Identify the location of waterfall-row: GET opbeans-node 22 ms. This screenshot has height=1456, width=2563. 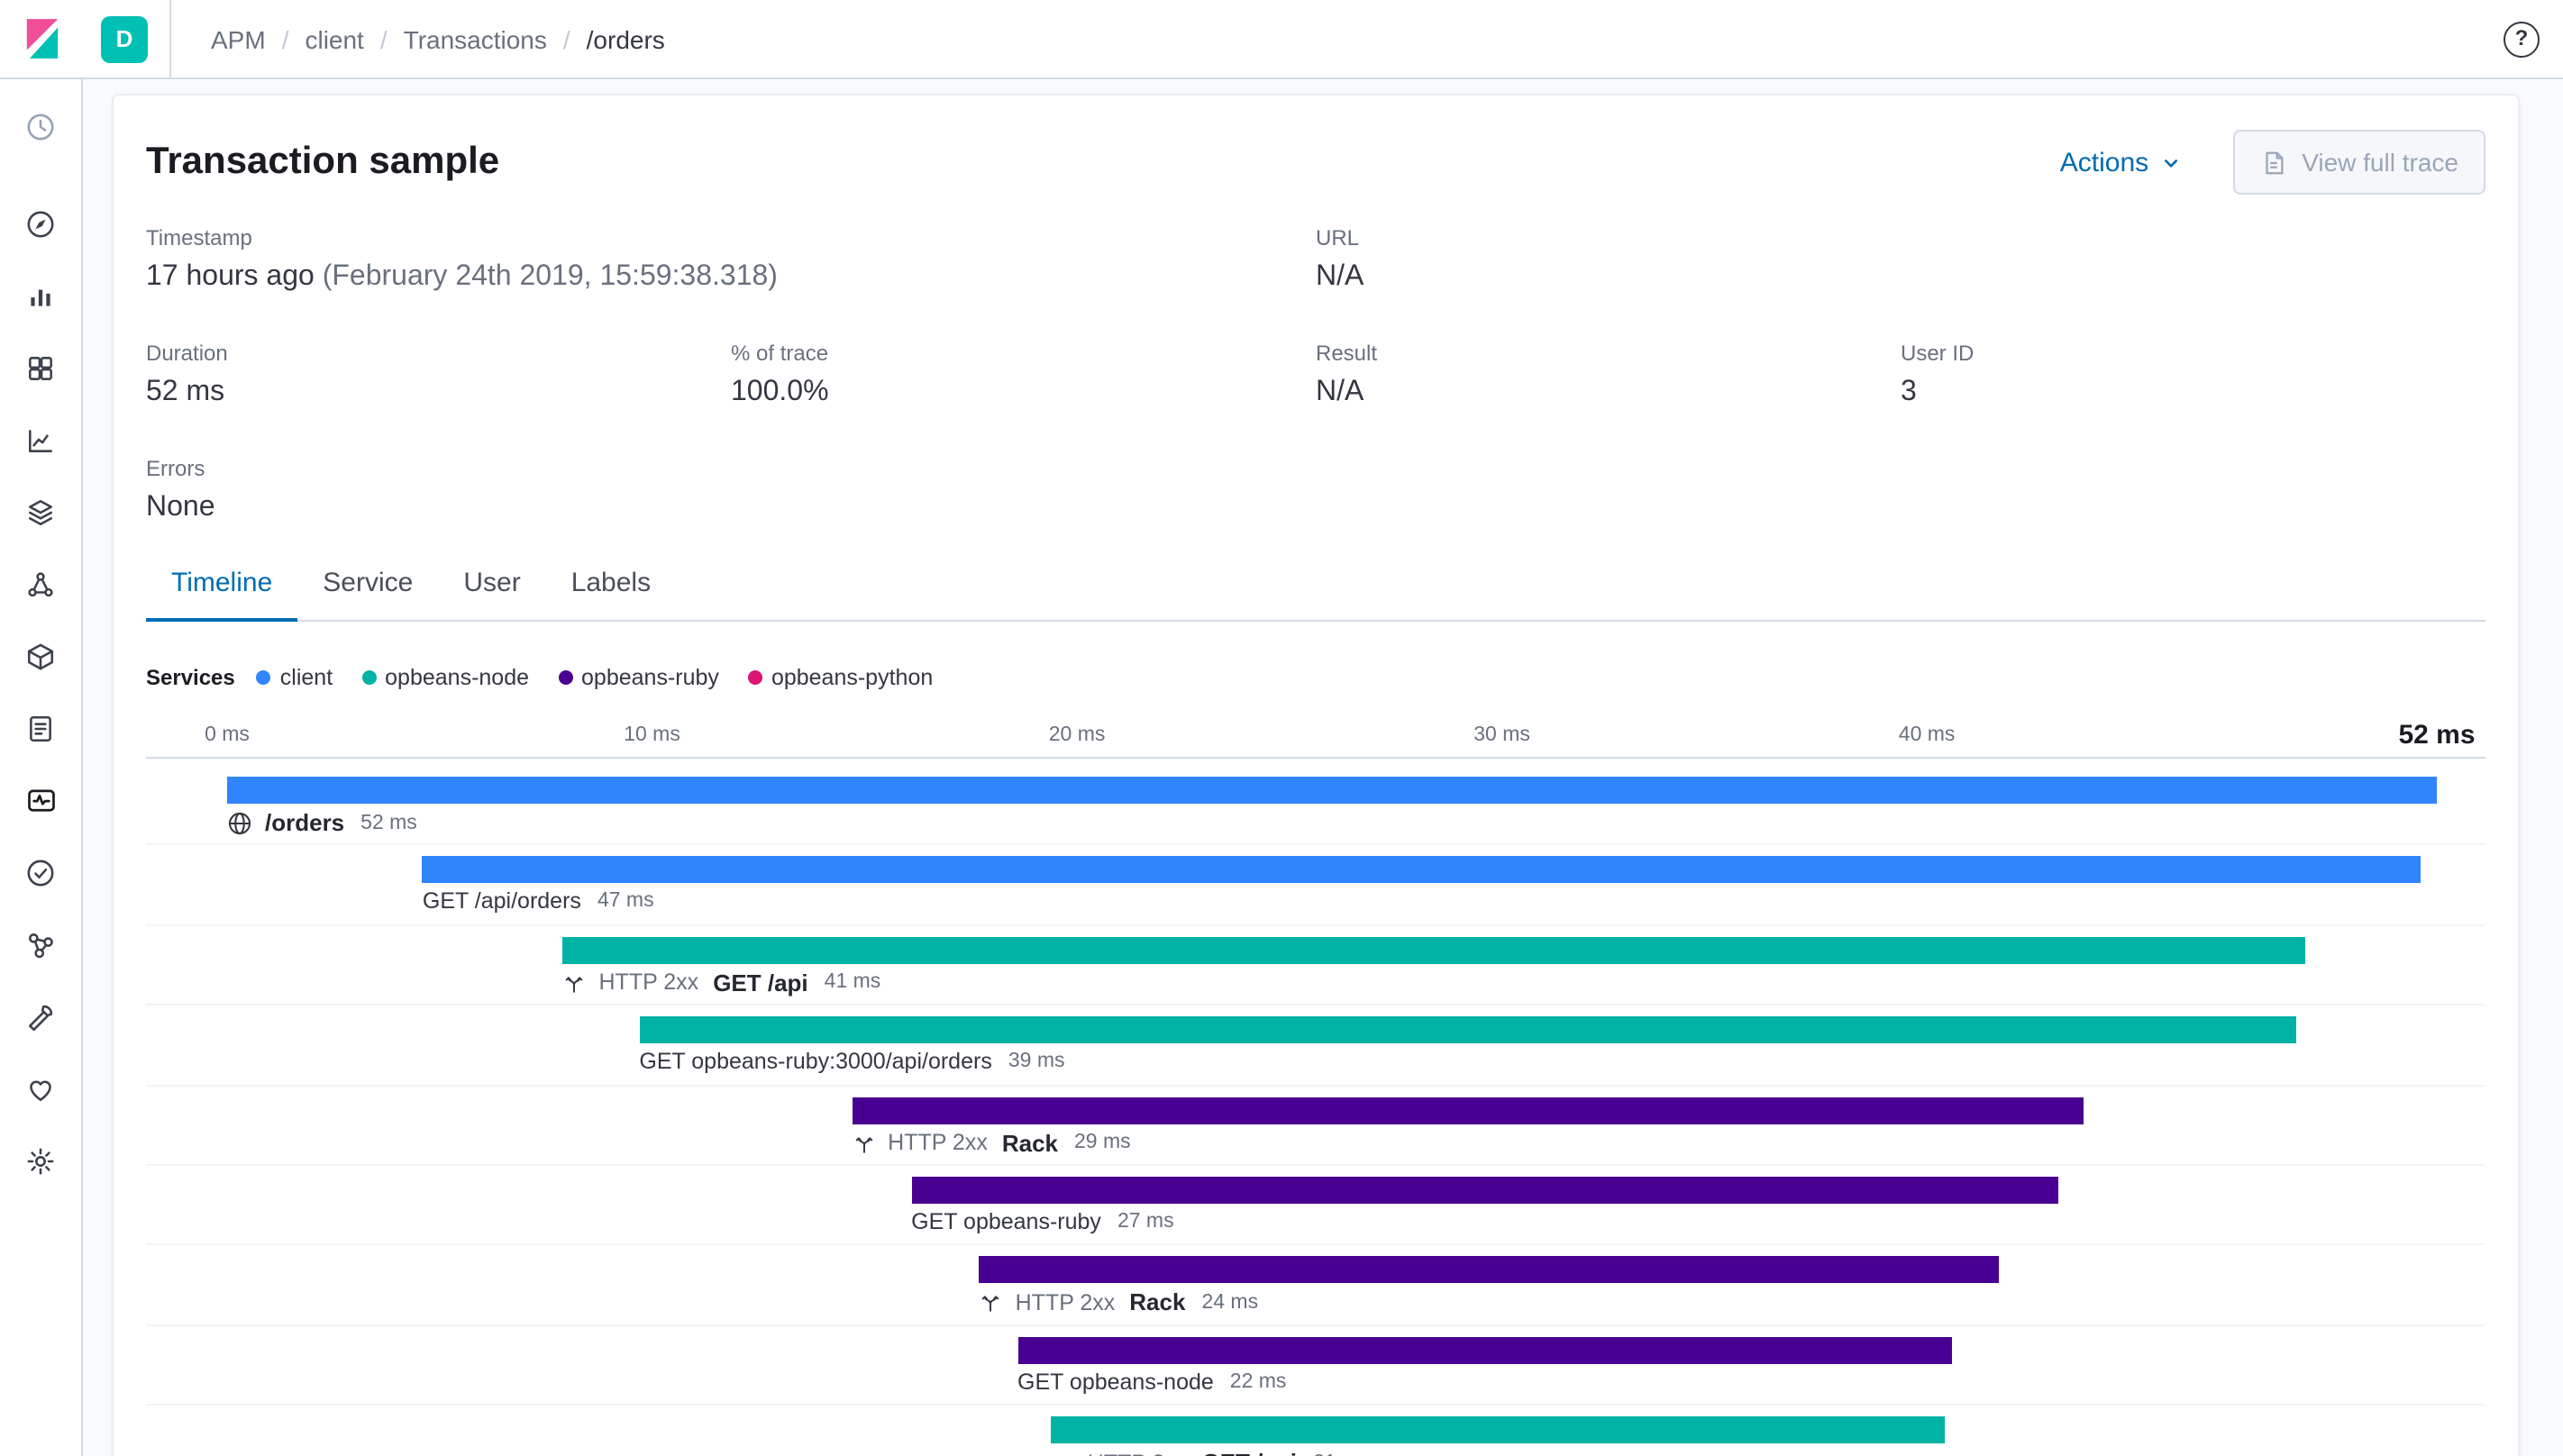
(1315, 1366).